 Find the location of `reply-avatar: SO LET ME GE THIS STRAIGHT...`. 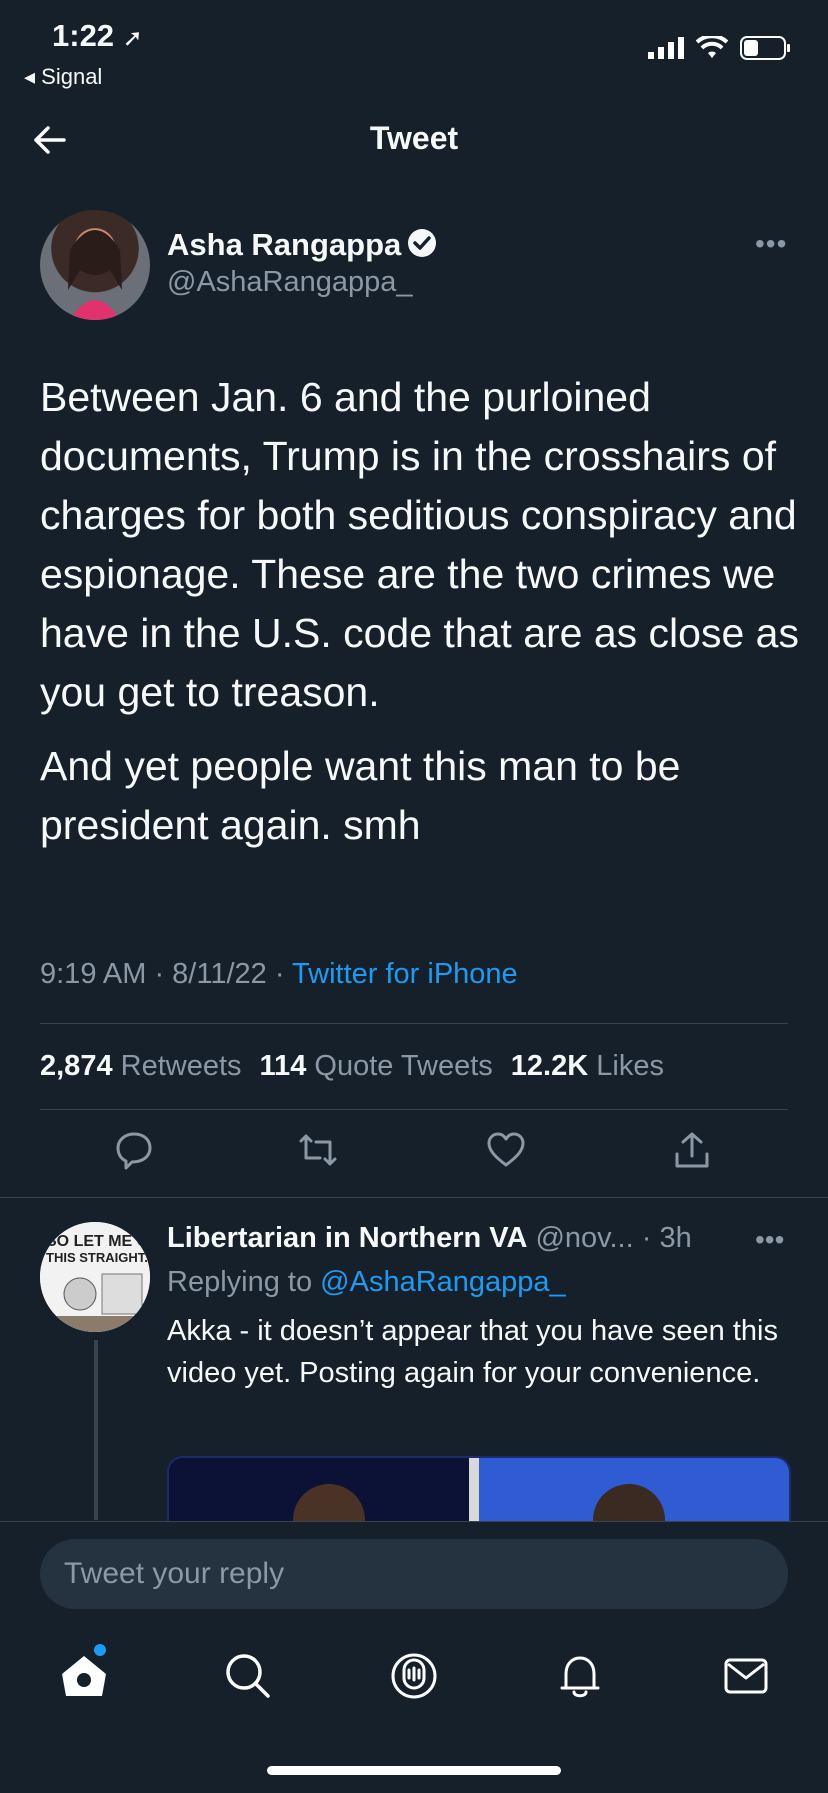

reply-avatar: SO LET ME GE THIS STRAIGHT... is located at coordinates (95, 1277).